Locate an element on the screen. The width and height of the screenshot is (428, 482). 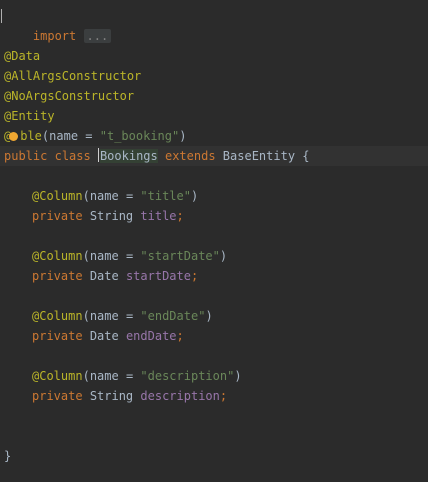
code-line-field-declaration: private Date endDate; is located at coordinates (214, 336).